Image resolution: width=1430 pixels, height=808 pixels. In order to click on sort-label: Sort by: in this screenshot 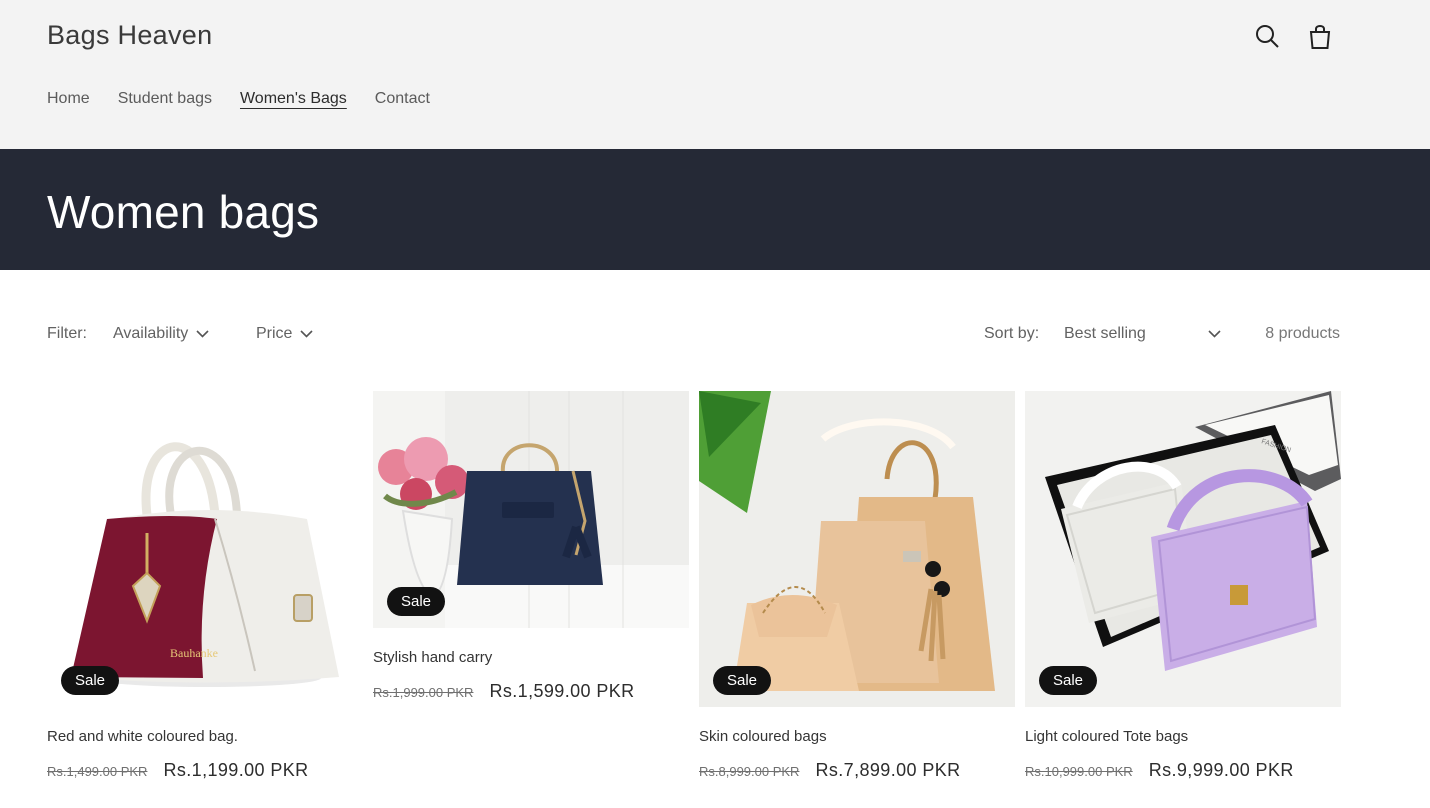, I will do `click(1012, 333)`.